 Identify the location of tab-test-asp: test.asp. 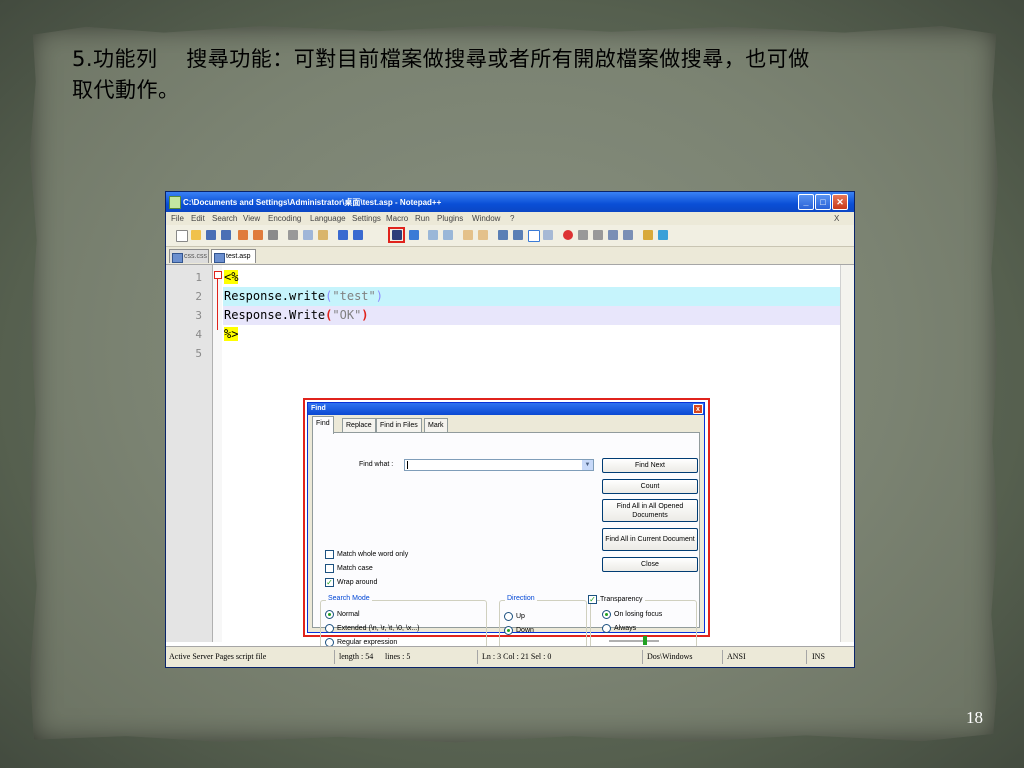
(233, 256).